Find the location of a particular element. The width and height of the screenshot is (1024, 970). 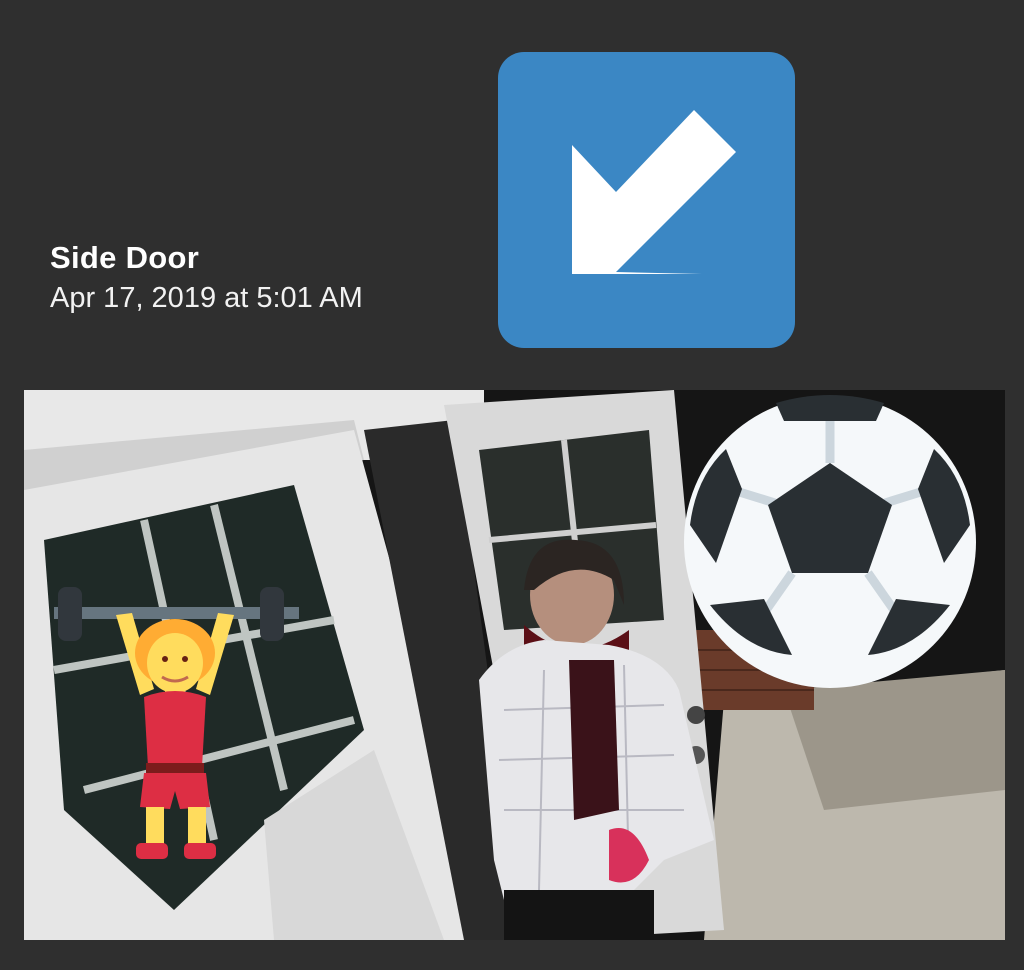

soccer-ball-icon is located at coordinates (830, 541).